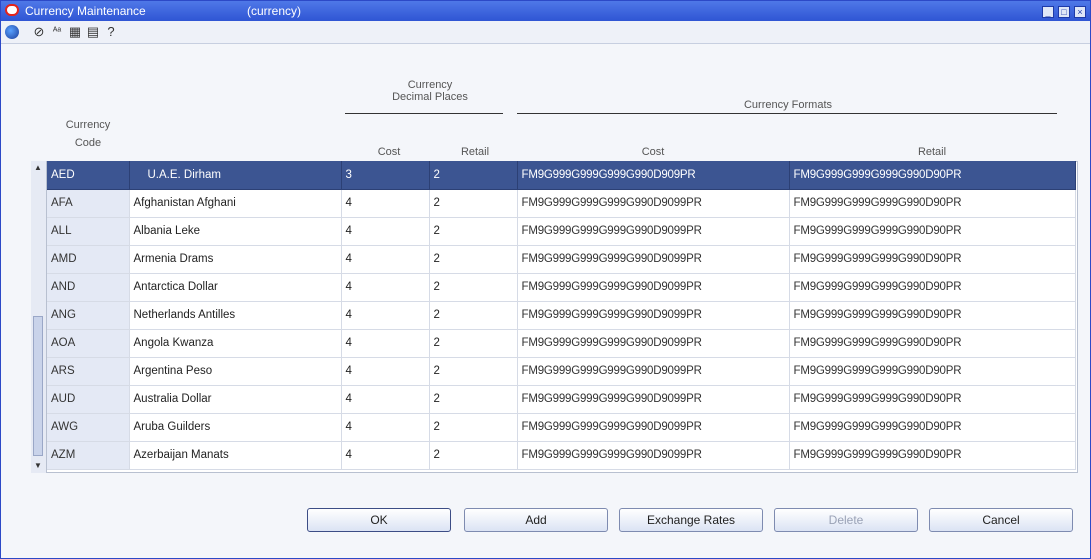 This screenshot has width=1091, height=559. Describe the element at coordinates (88, 427) in the screenshot. I see `currency-code-cell: AWG` at that location.